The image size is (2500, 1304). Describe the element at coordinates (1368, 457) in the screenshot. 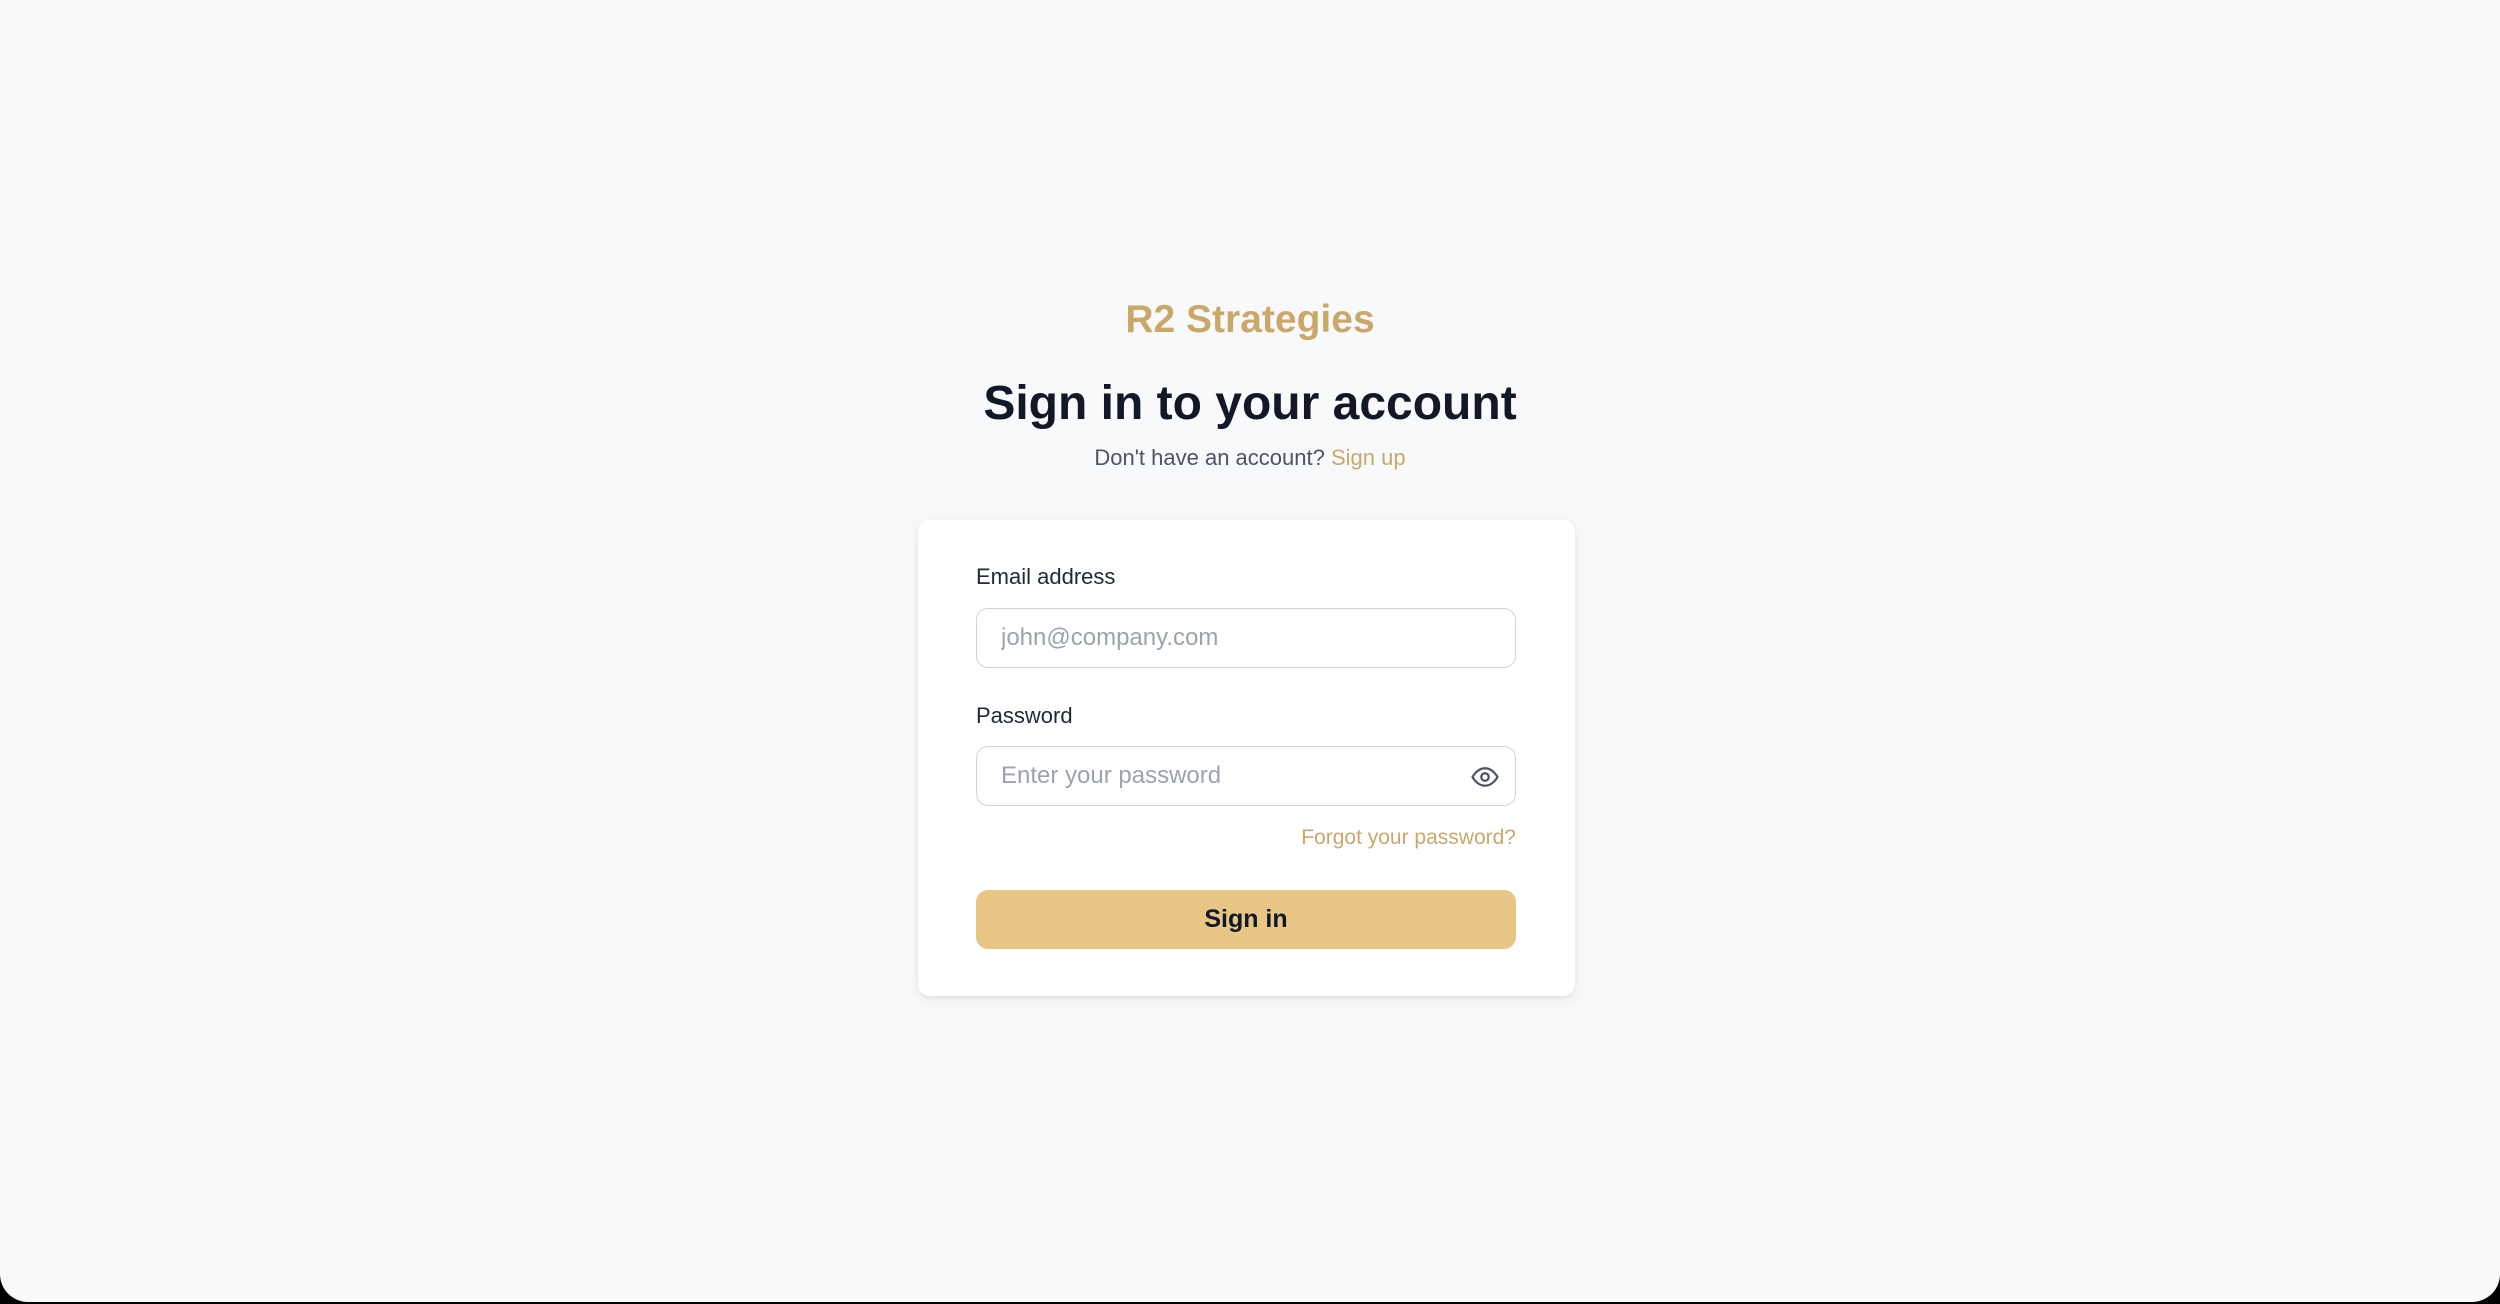

I see `sign-up-link: Sign up` at that location.